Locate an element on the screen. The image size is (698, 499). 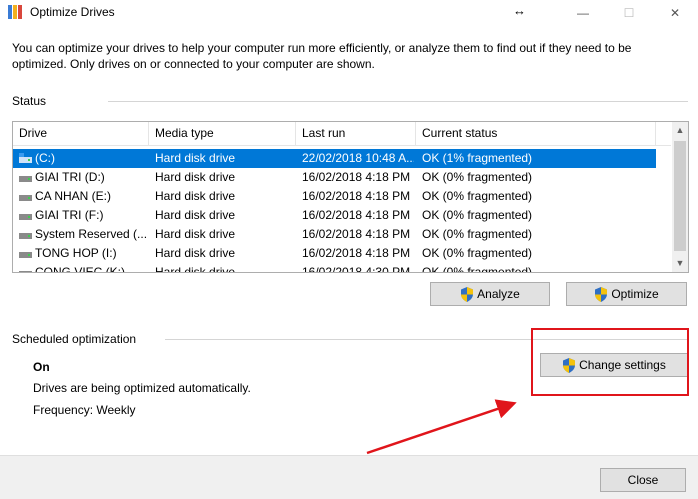
annotation-arrow-icon is located at coordinates (441, 427).